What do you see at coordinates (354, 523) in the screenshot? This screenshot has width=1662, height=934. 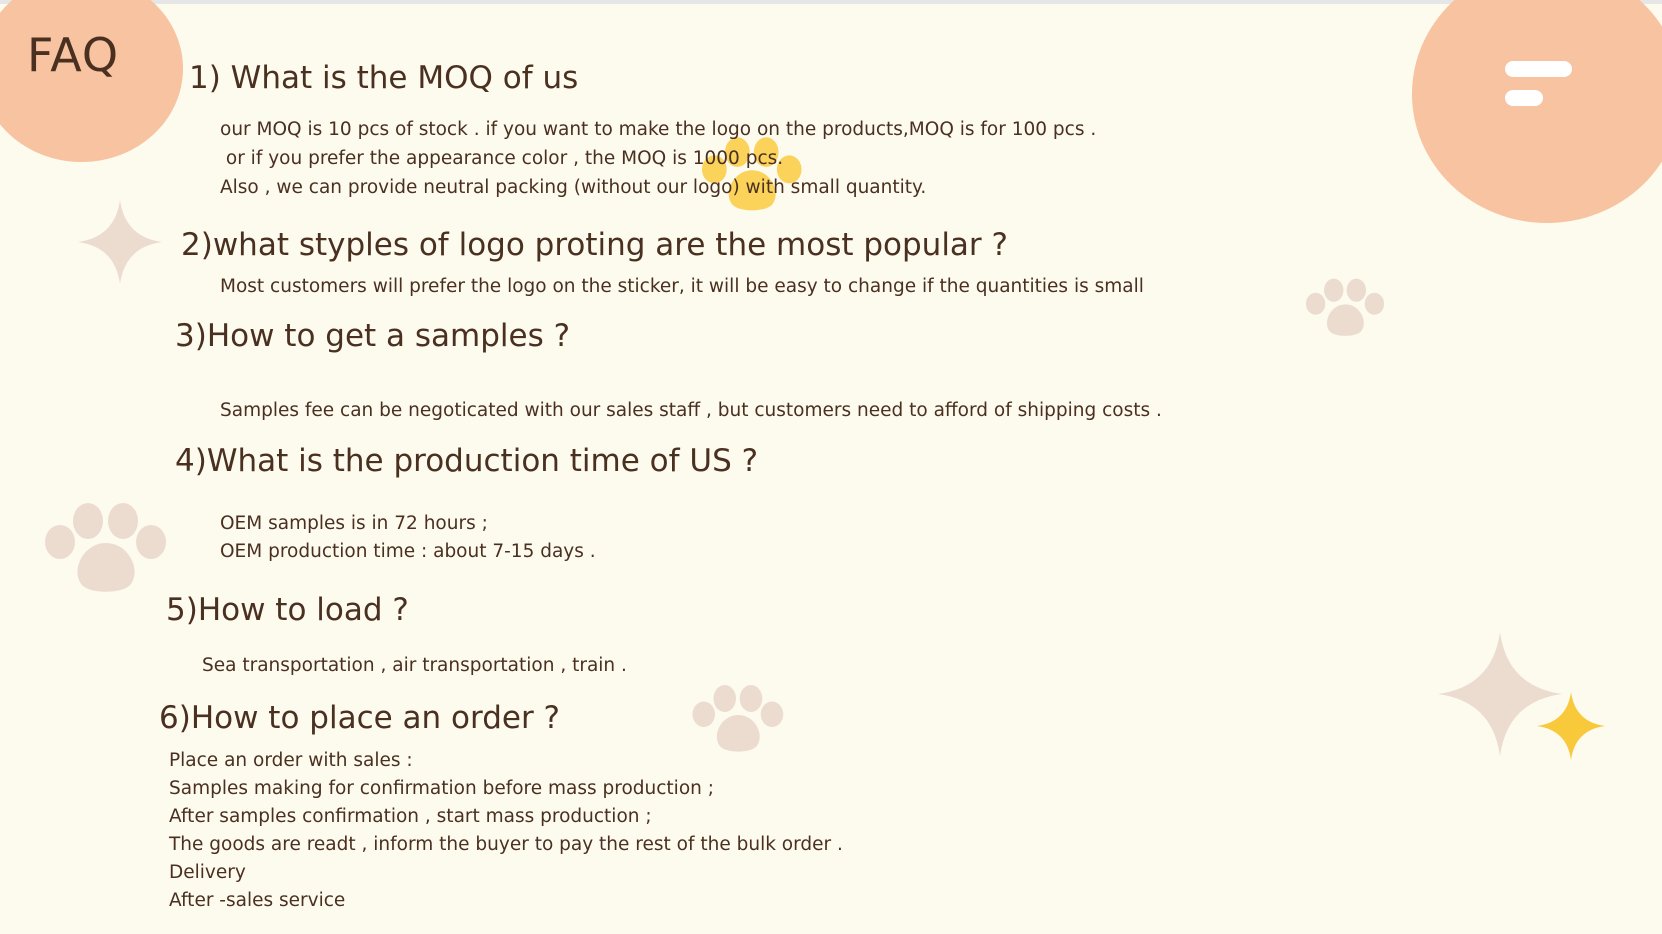 I see `faq-answer-line: OEM samples is in 72 hours ;` at bounding box center [354, 523].